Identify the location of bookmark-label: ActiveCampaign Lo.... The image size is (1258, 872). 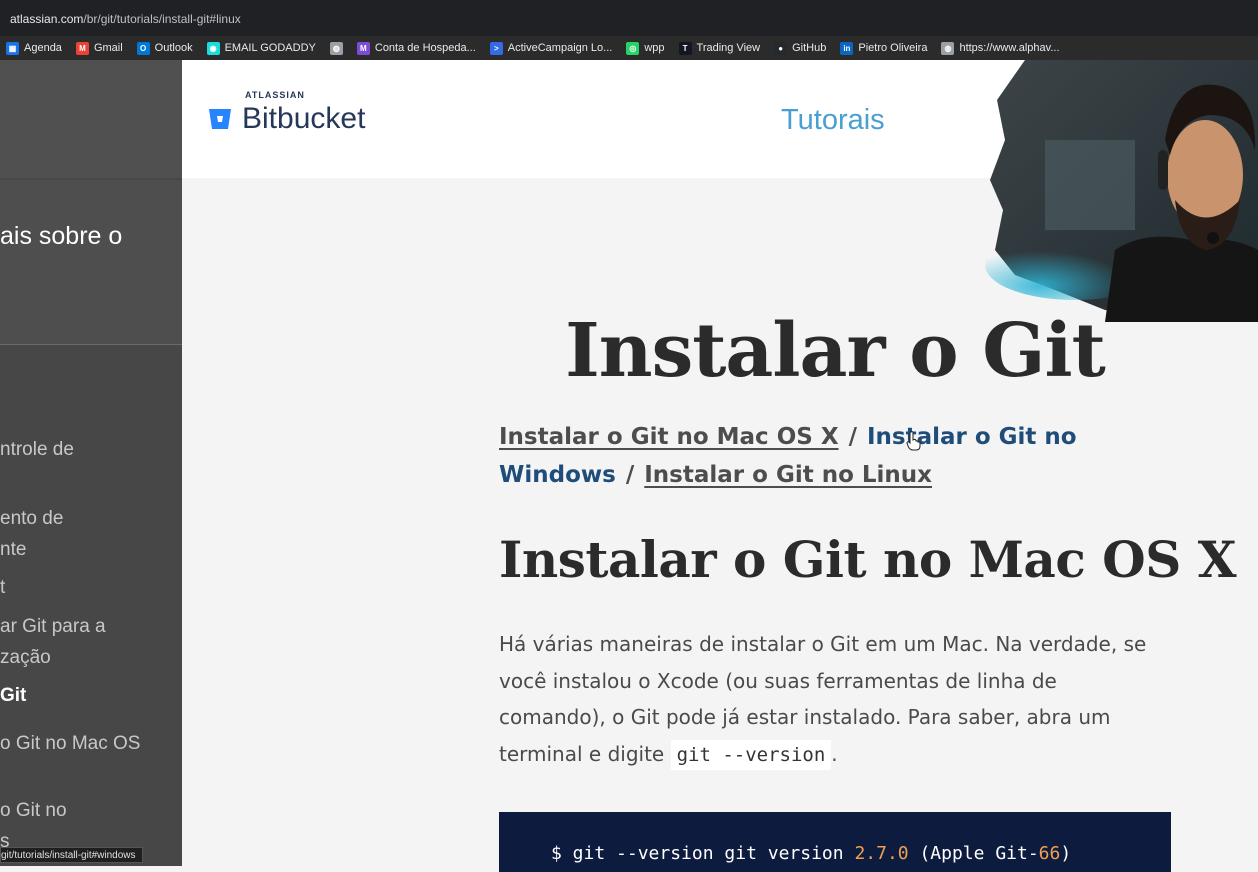
(560, 48).